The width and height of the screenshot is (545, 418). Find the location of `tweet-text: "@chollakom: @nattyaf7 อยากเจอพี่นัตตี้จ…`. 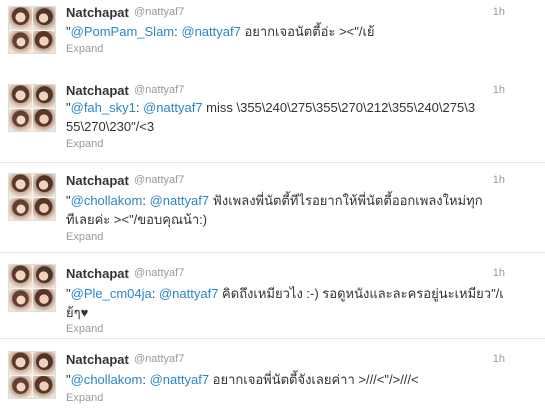

tweet-text: "@chollakom: @nattyaf7 อยากเจอพี่นัตตี้จ… is located at coordinates (286, 379).